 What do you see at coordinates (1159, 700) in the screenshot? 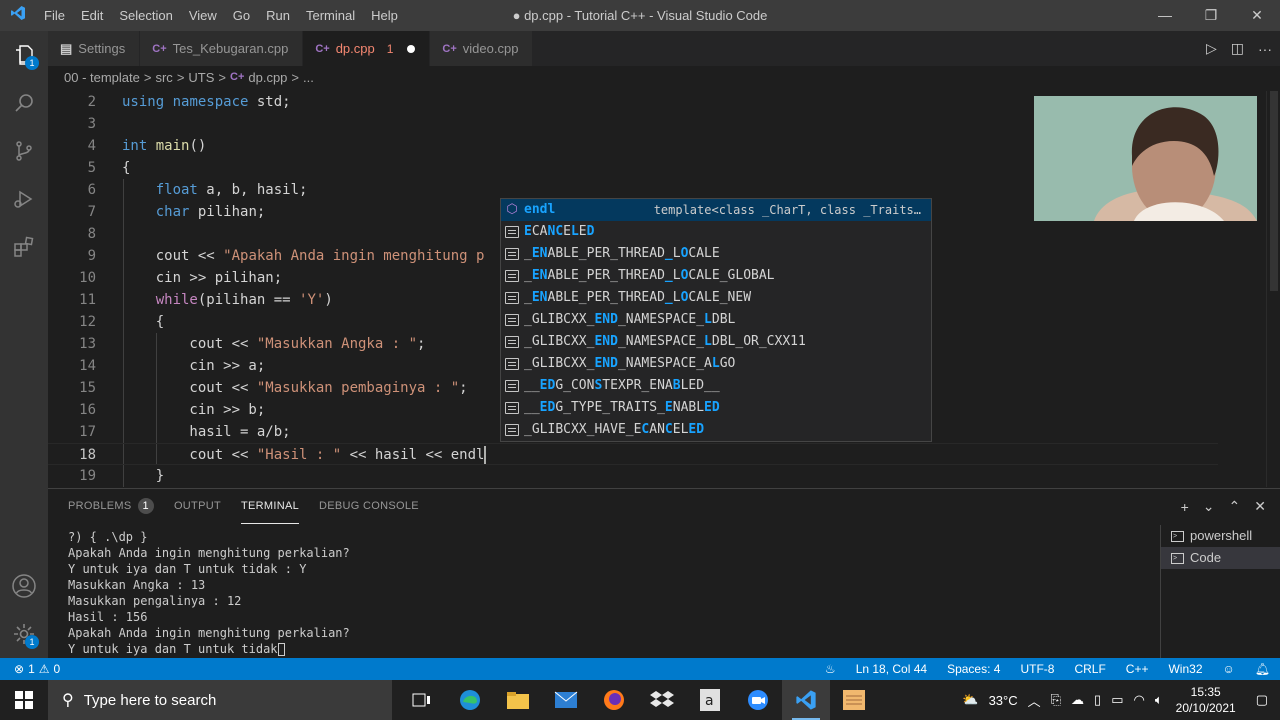
I see `volume-icon: 🔈︎` at bounding box center [1159, 700].